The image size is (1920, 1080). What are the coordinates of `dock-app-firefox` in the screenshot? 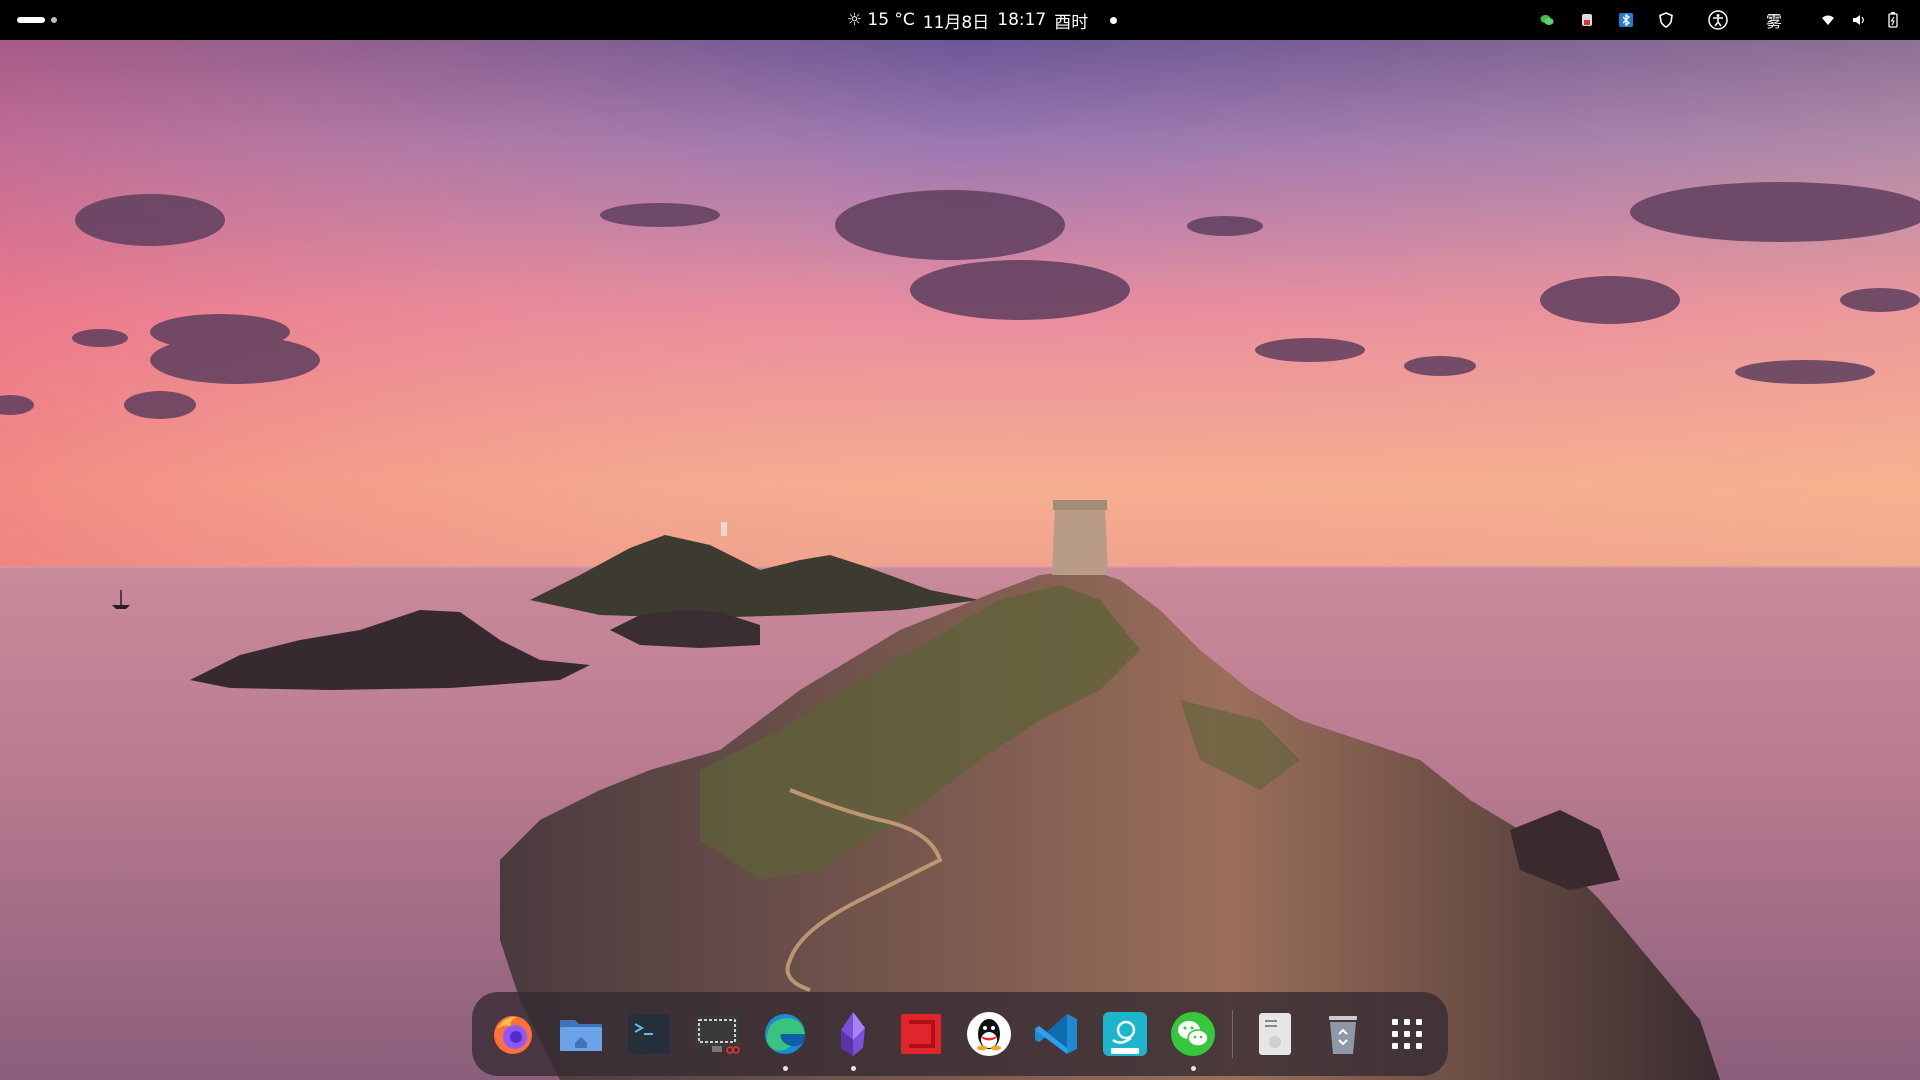 It's located at (513, 1034).